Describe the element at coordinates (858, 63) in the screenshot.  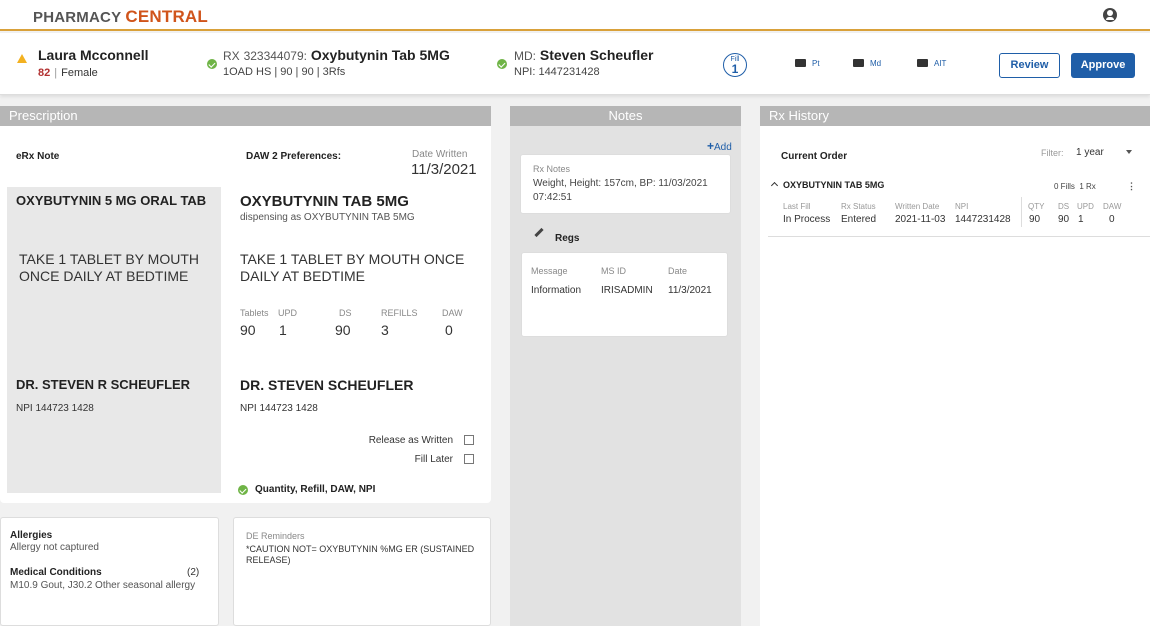
I see `printer-icon` at that location.